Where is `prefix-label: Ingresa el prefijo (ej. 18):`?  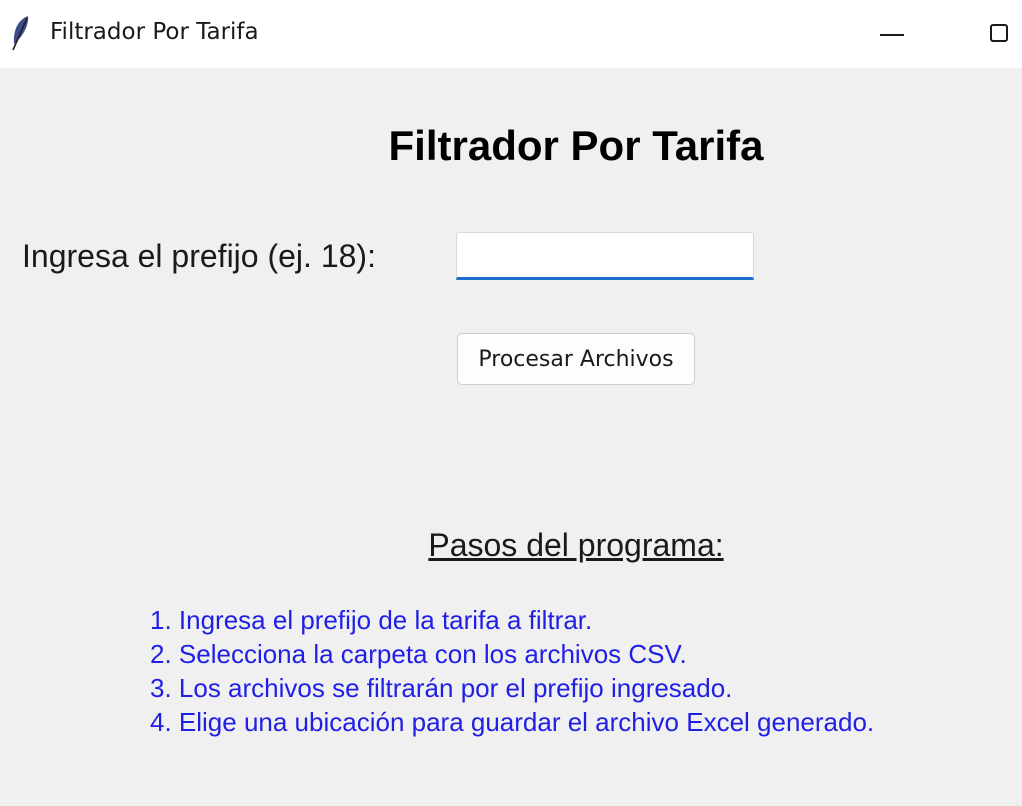 prefix-label: Ingresa el prefijo (ej. 18): is located at coordinates (199, 256).